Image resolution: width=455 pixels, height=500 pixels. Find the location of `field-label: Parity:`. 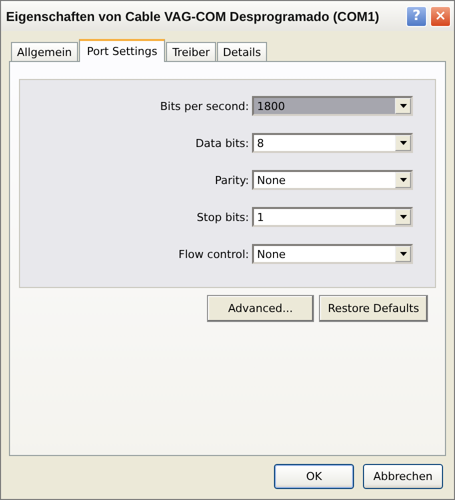

field-label: Parity: is located at coordinates (231, 180).